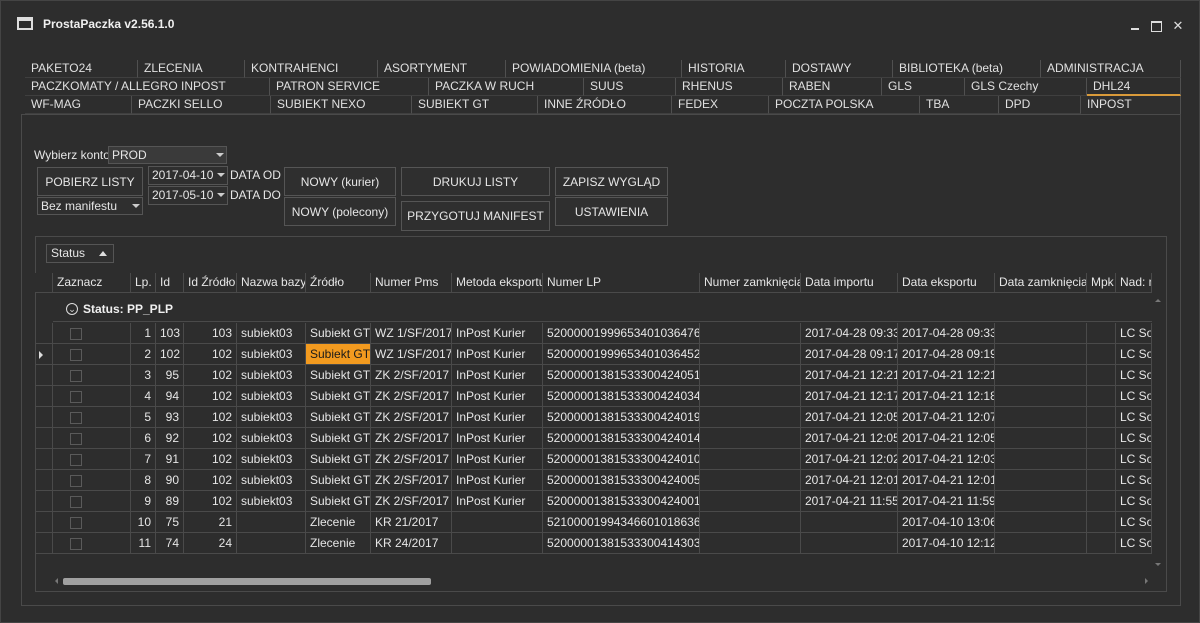 The height and width of the screenshot is (623, 1200). What do you see at coordinates (170, 480) in the screenshot?
I see `cell-id: 90` at bounding box center [170, 480].